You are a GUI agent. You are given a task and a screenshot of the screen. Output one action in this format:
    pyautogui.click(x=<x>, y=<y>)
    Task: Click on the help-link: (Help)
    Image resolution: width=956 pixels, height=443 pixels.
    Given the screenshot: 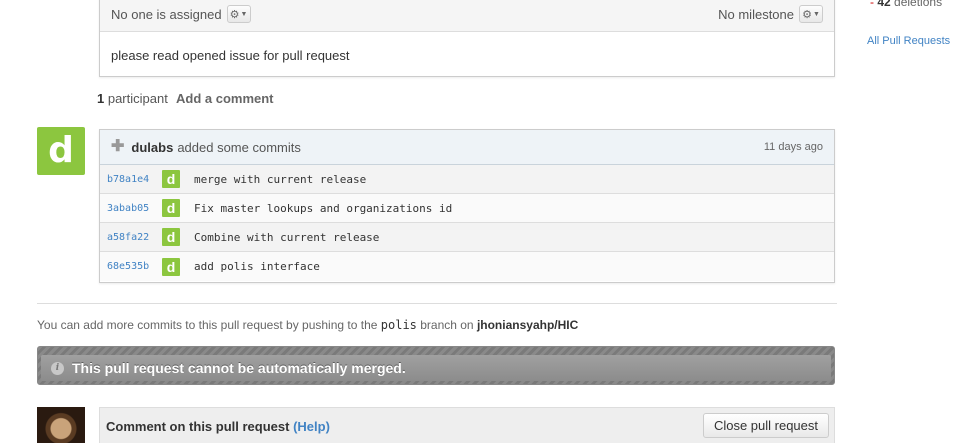 What is the action you would take?
    pyautogui.click(x=311, y=426)
    